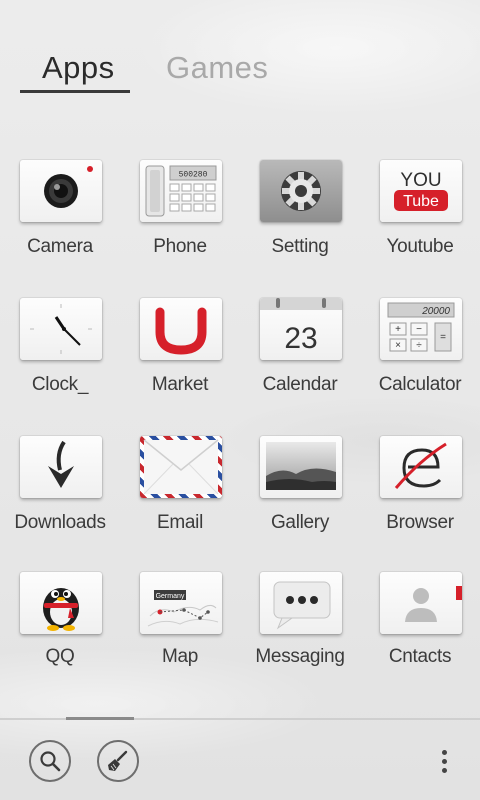 This screenshot has height=800, width=480. What do you see at coordinates (180, 384) in the screenshot?
I see `app-label: Market` at bounding box center [180, 384].